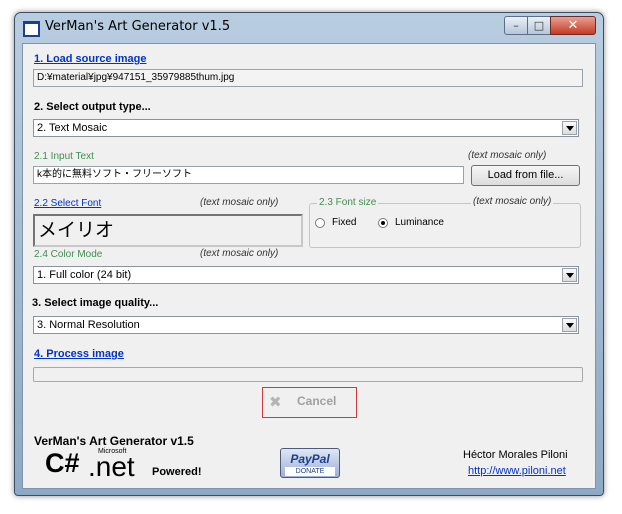  Describe the element at coordinates (62, 463) in the screenshot. I see `csharp-logo: C#` at that location.